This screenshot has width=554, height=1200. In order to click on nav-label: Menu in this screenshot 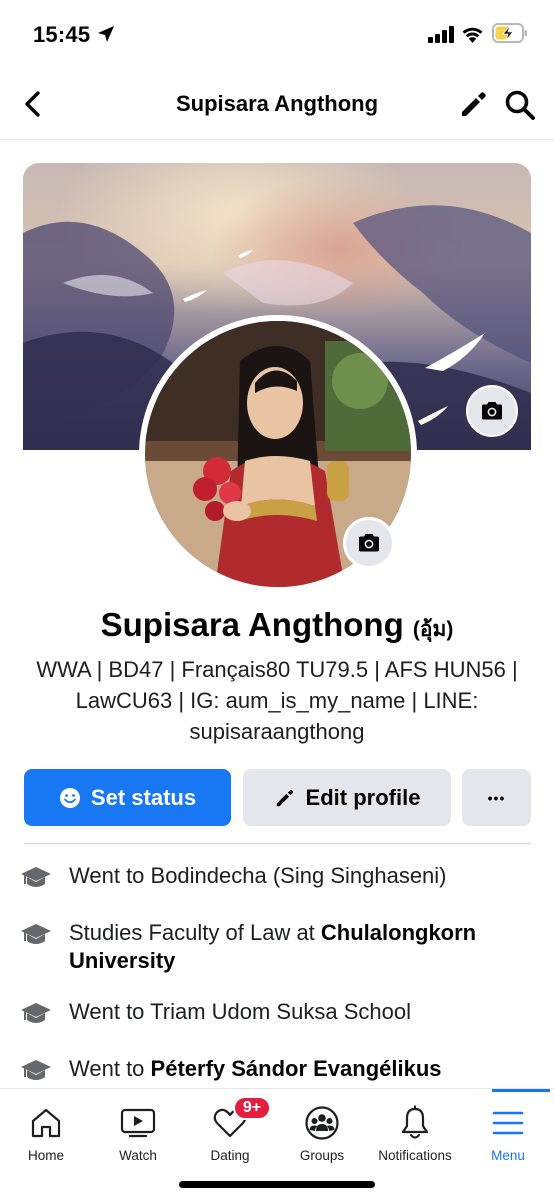, I will do `click(508, 1155)`.